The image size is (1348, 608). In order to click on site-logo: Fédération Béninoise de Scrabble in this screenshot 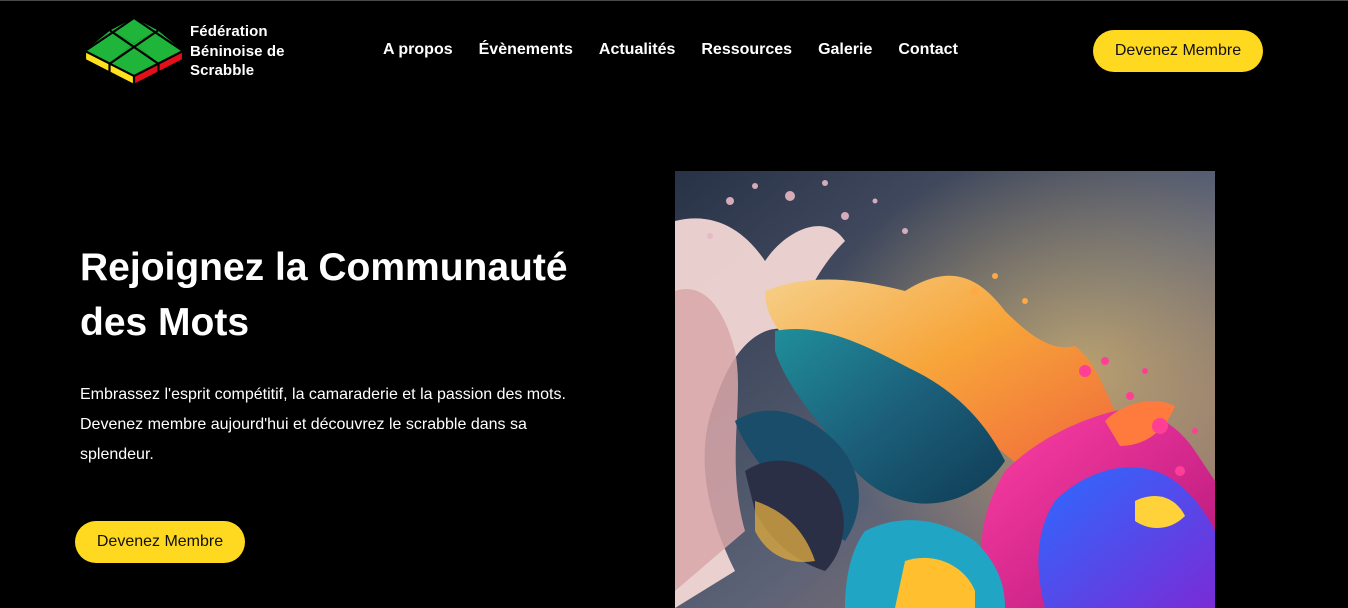, I will do `click(189, 51)`.